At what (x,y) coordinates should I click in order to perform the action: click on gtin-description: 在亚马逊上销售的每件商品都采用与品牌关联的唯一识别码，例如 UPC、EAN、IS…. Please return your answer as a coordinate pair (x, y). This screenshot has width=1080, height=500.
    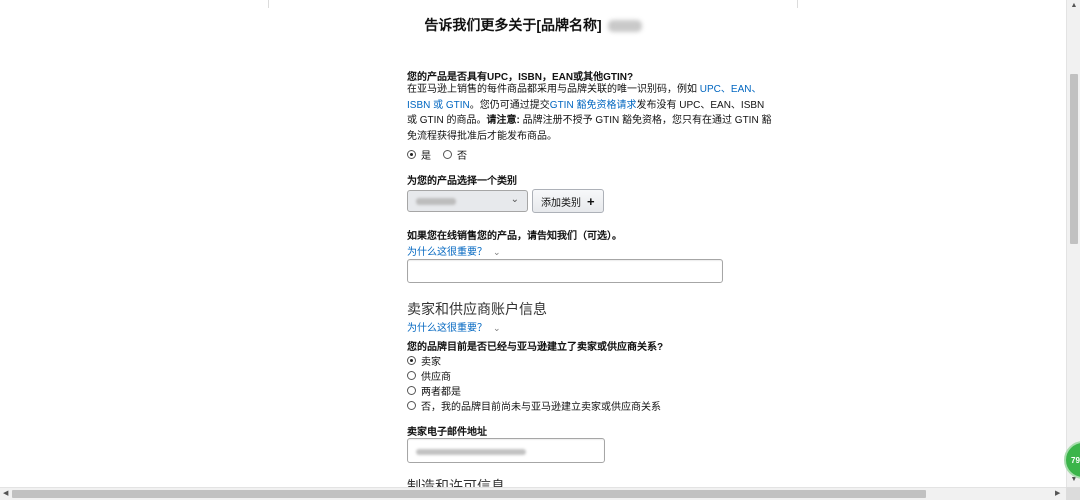
    Looking at the image, I should click on (592, 113).